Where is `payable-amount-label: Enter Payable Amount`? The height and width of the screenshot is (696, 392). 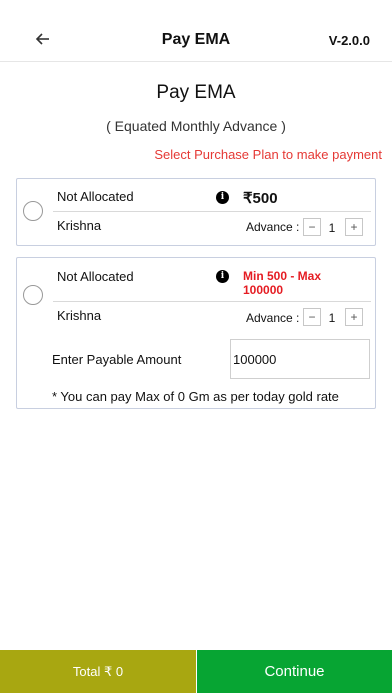
payable-amount-label: Enter Payable Amount is located at coordinates (117, 359).